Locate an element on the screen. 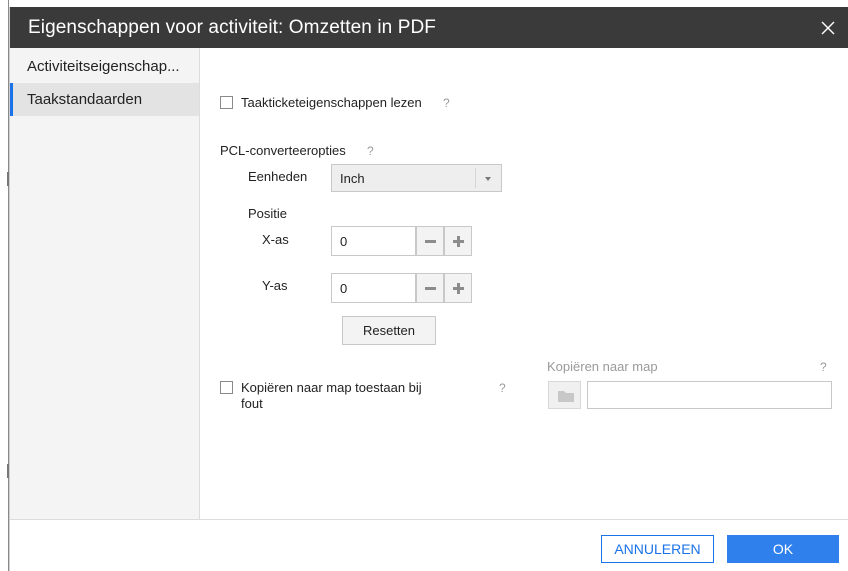 The image size is (848, 571). units-label: Eenheden is located at coordinates (278, 176).